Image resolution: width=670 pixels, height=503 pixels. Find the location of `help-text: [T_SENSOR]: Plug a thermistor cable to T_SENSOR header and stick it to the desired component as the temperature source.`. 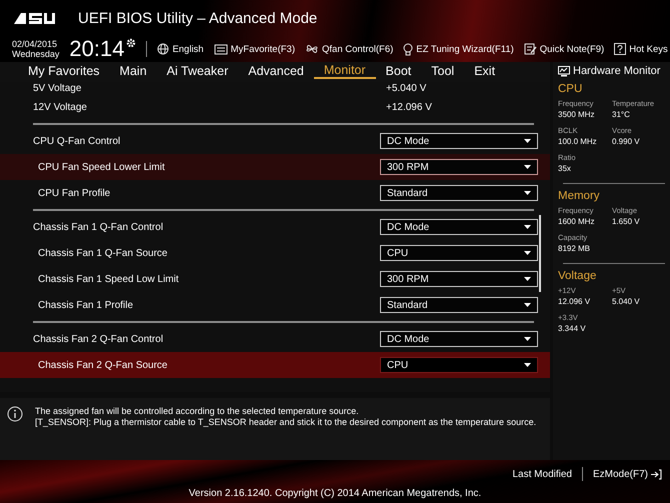

help-text: [T_SENSOR]: Plug a thermistor cable to T_SENSOR header and stick it to the desired component as the temperature source. is located at coordinates (285, 422).